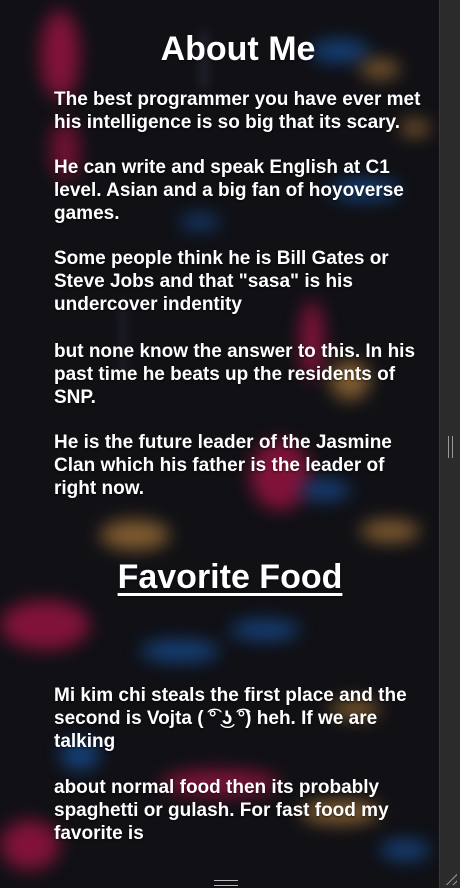 Image resolution: width=460 pixels, height=888 pixels. What do you see at coordinates (238, 49) in the screenshot?
I see `about-me-heading: About Me` at bounding box center [238, 49].